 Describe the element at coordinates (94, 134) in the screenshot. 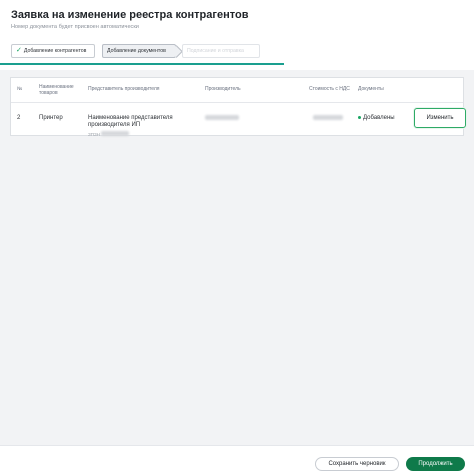

I see `row-representative-sub-label: ЗПЗН` at that location.